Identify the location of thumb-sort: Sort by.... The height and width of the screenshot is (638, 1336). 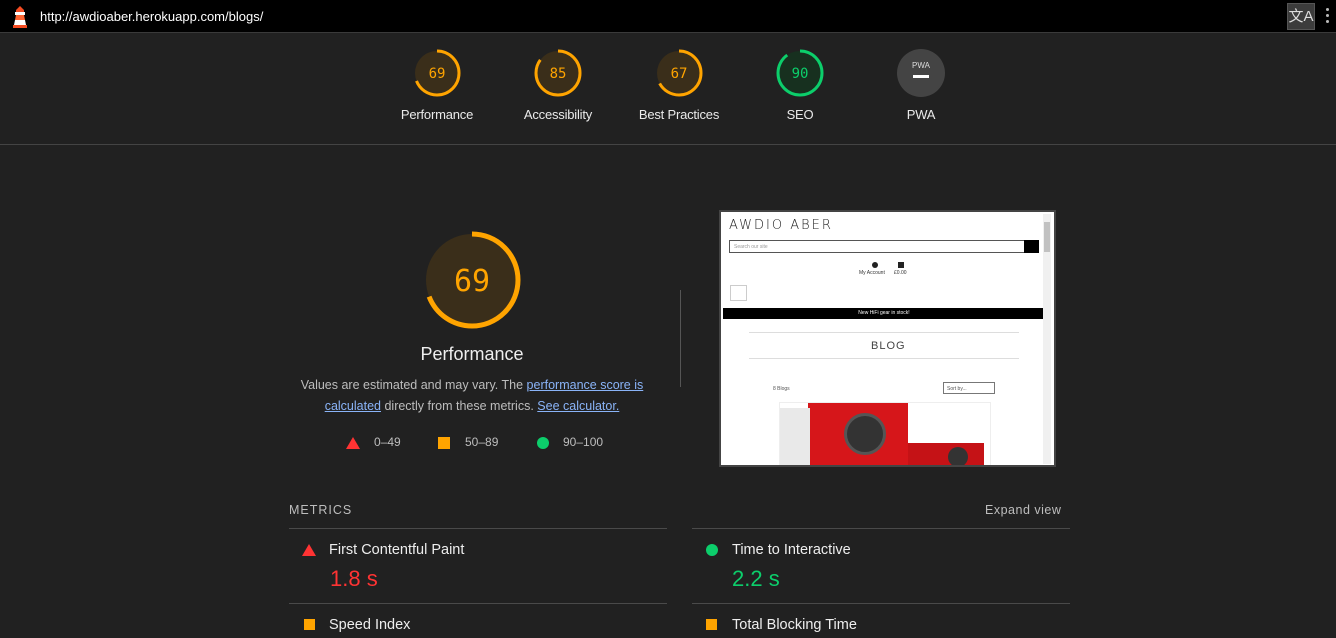
(969, 388).